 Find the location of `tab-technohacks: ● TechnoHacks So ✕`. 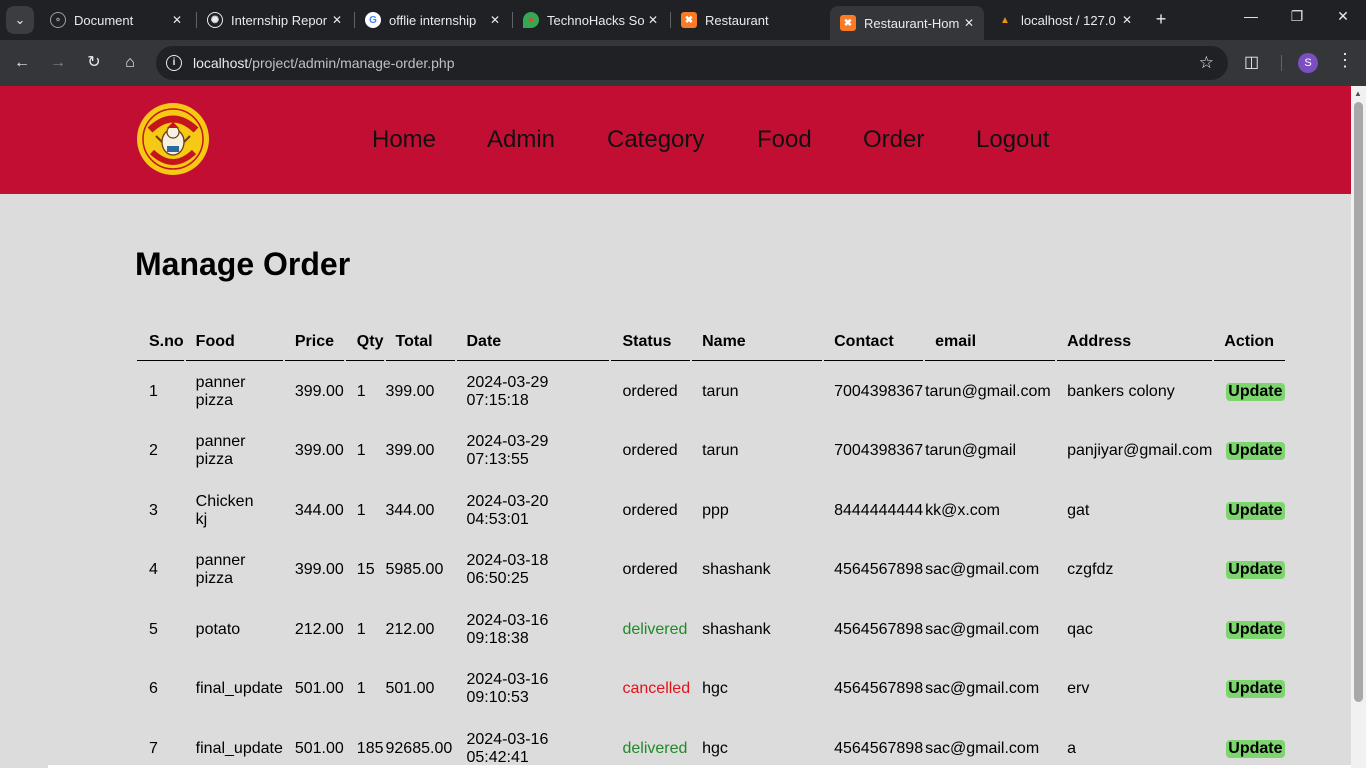

tab-technohacks: ● TechnoHacks So ✕ is located at coordinates (590, 20).